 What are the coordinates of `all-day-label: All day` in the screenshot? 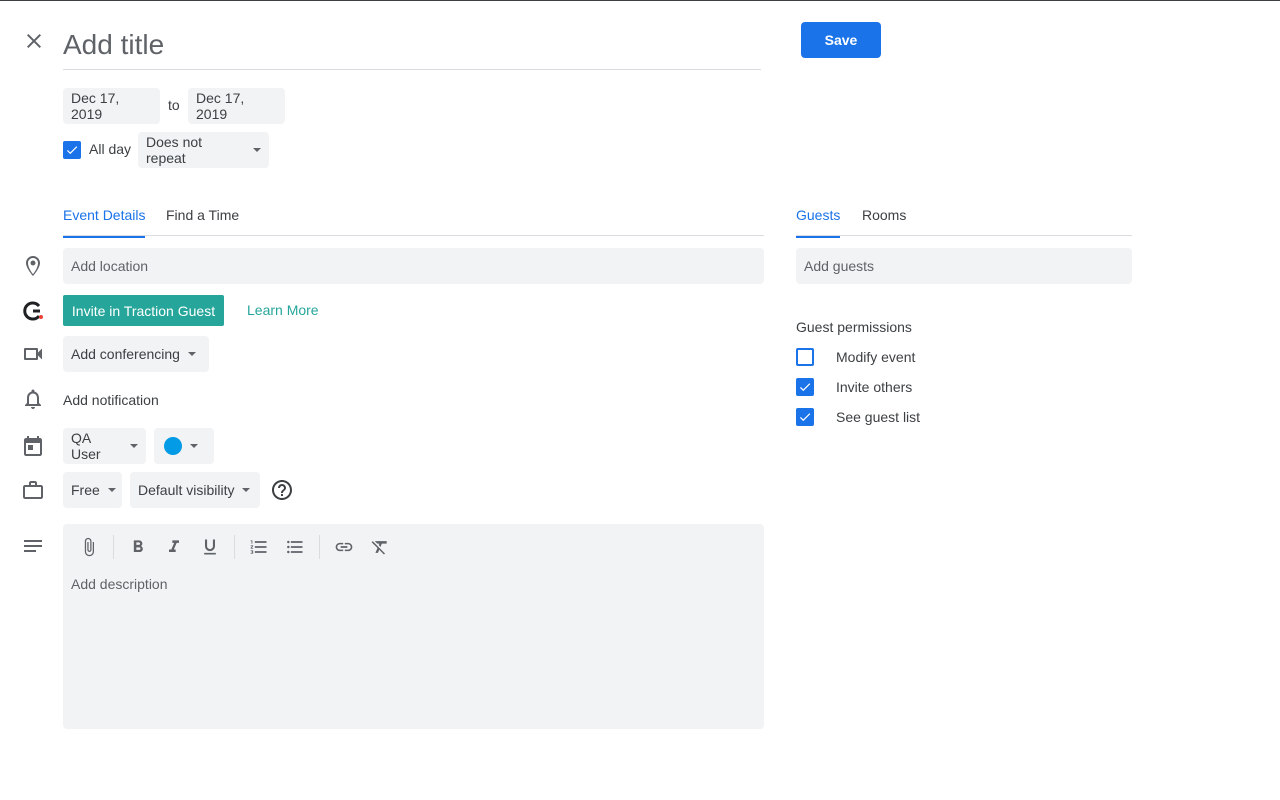 It's located at (110, 149).